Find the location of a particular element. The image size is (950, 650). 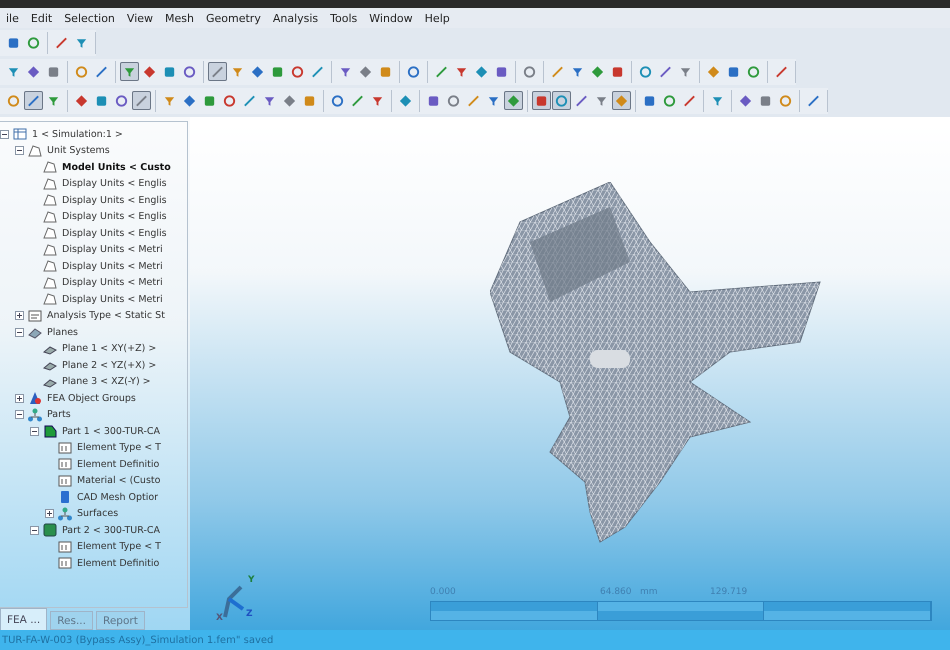

menu-item: Mesh is located at coordinates (179, 18).